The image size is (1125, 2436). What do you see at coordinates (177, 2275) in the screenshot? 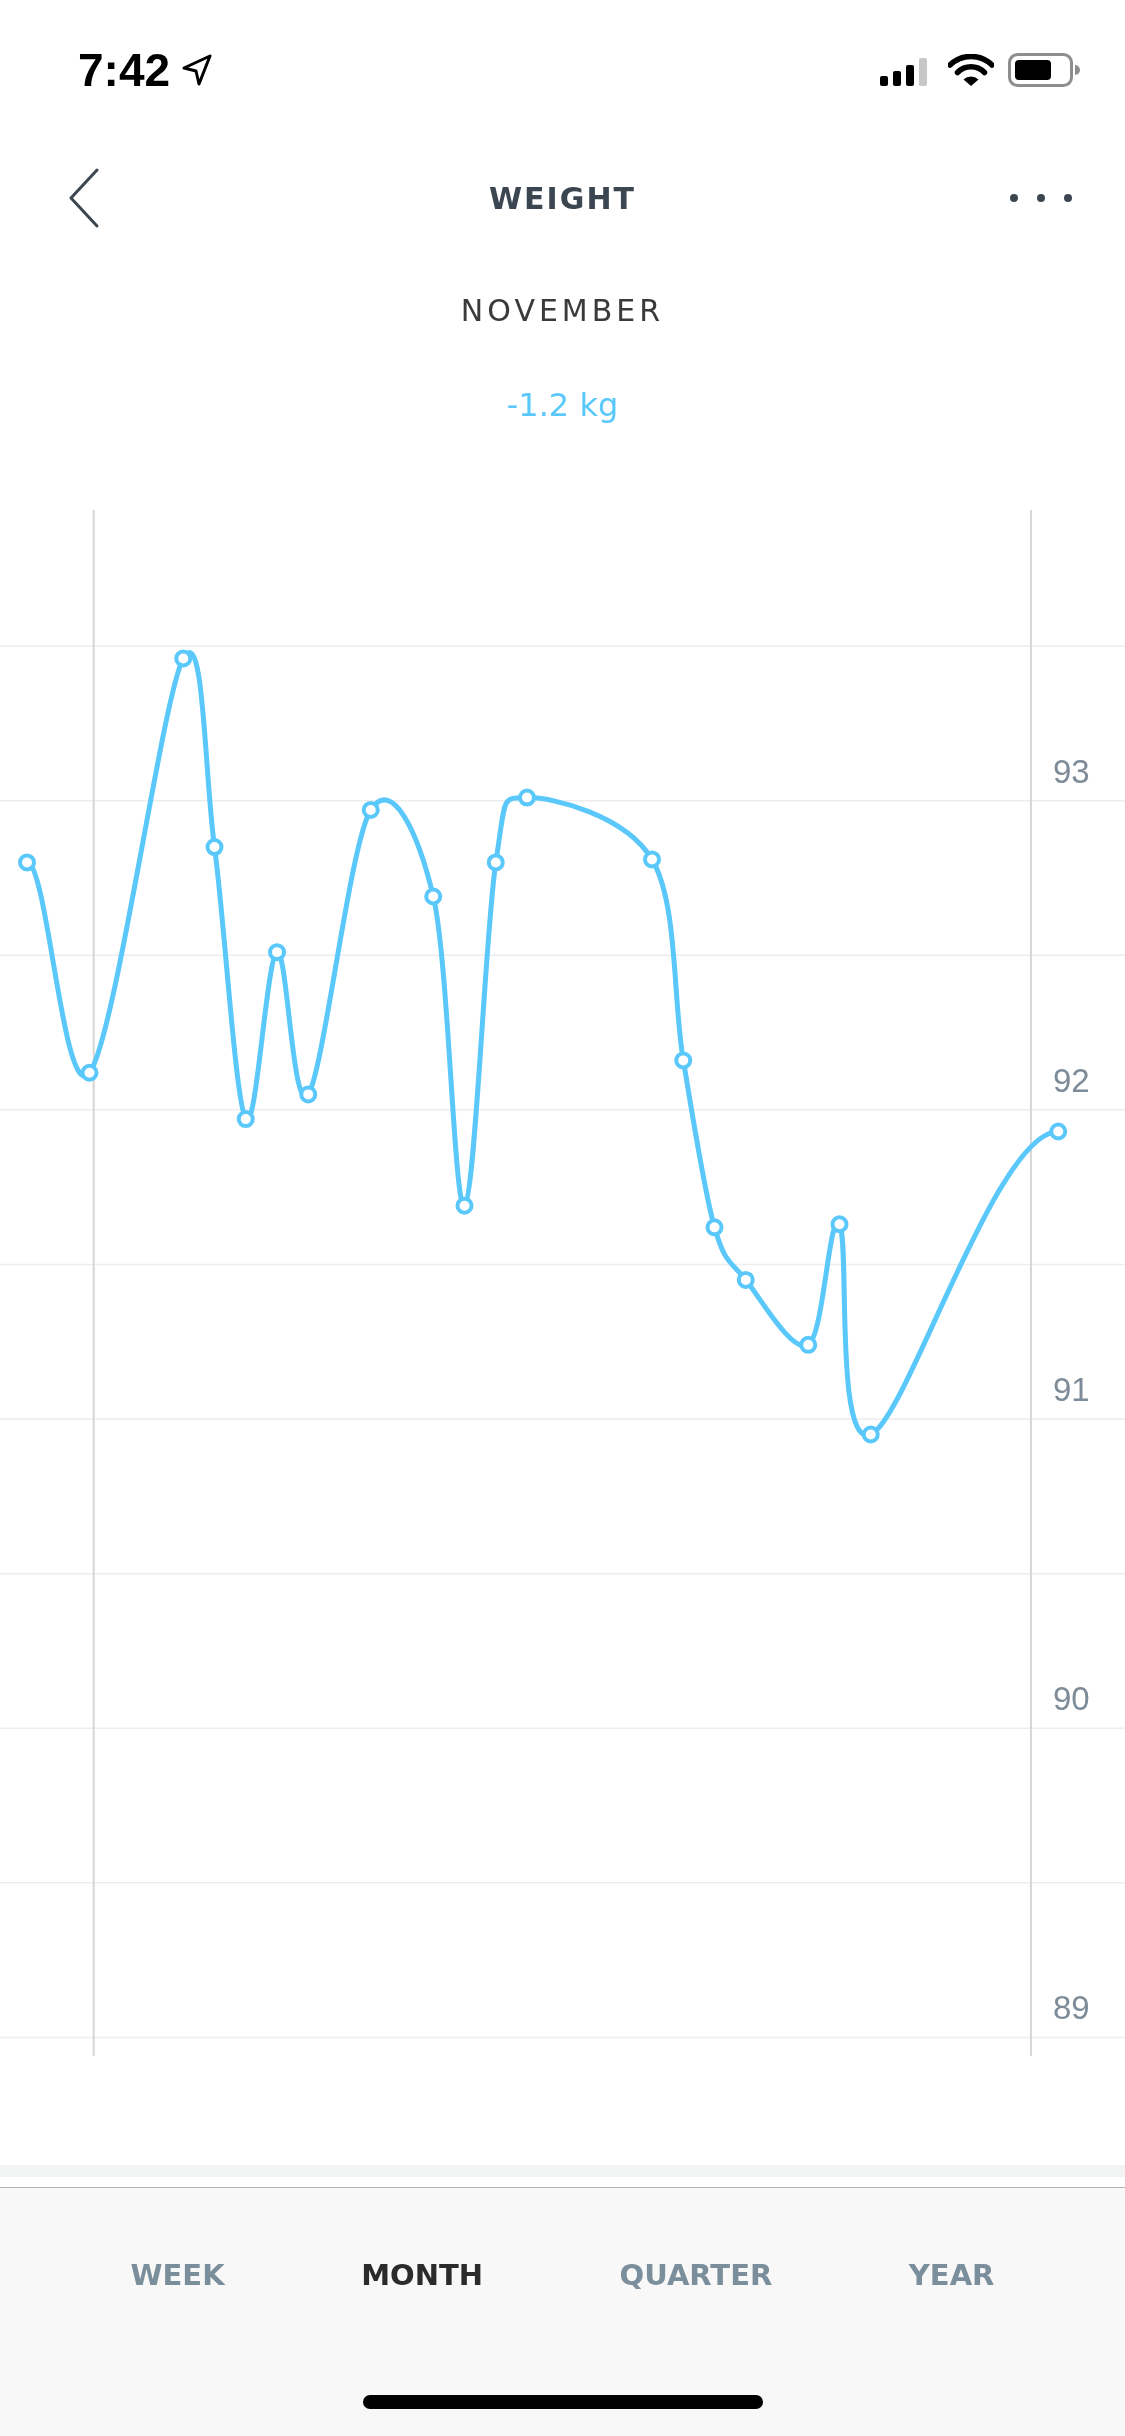
I see `period-tab: WEEK` at bounding box center [177, 2275].